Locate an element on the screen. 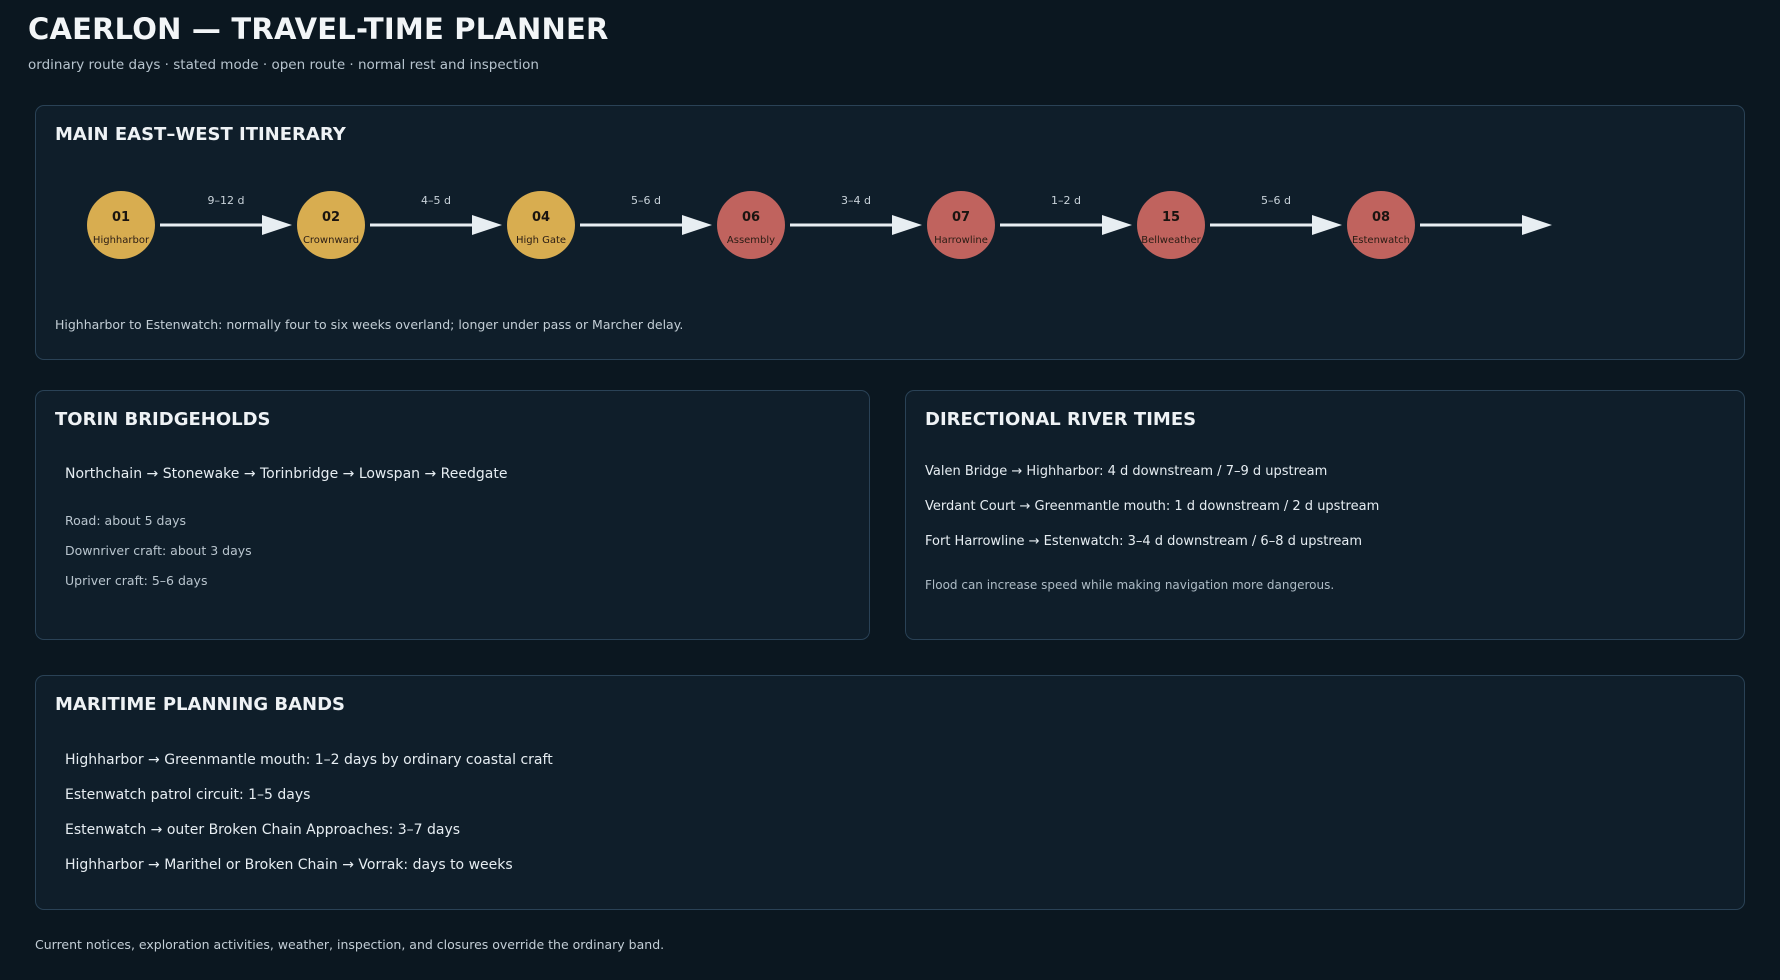  stop-name: High Gate is located at coordinates (541, 240).